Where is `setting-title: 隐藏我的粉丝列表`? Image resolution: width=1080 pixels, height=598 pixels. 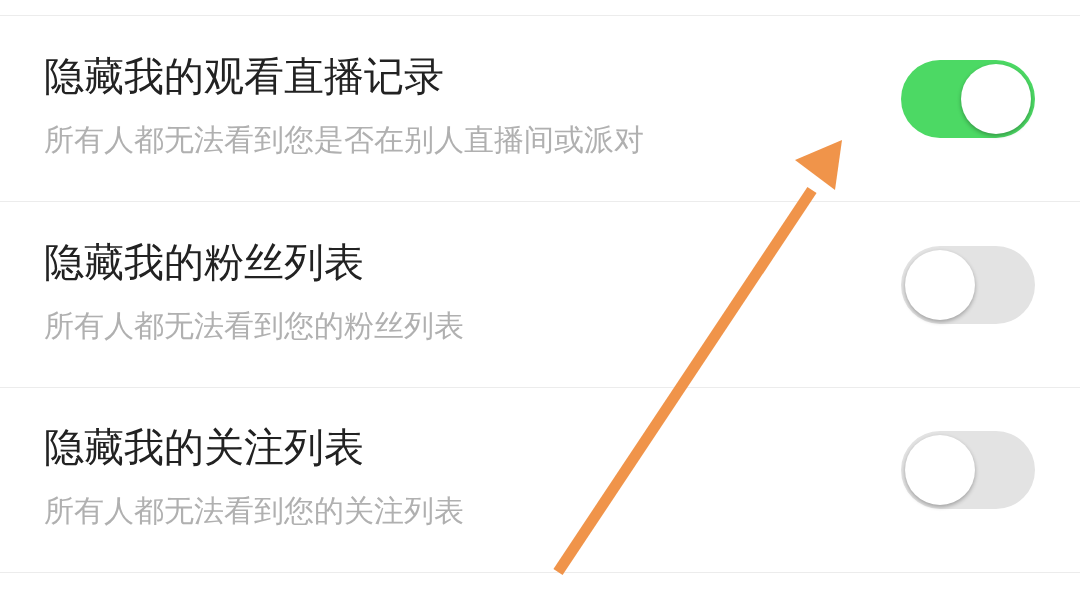 setting-title: 隐藏我的粉丝列表 is located at coordinates (204, 261).